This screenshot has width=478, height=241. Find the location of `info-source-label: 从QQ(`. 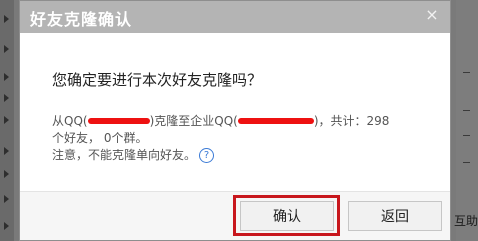

info-source-label: 从QQ( is located at coordinates (70, 121).